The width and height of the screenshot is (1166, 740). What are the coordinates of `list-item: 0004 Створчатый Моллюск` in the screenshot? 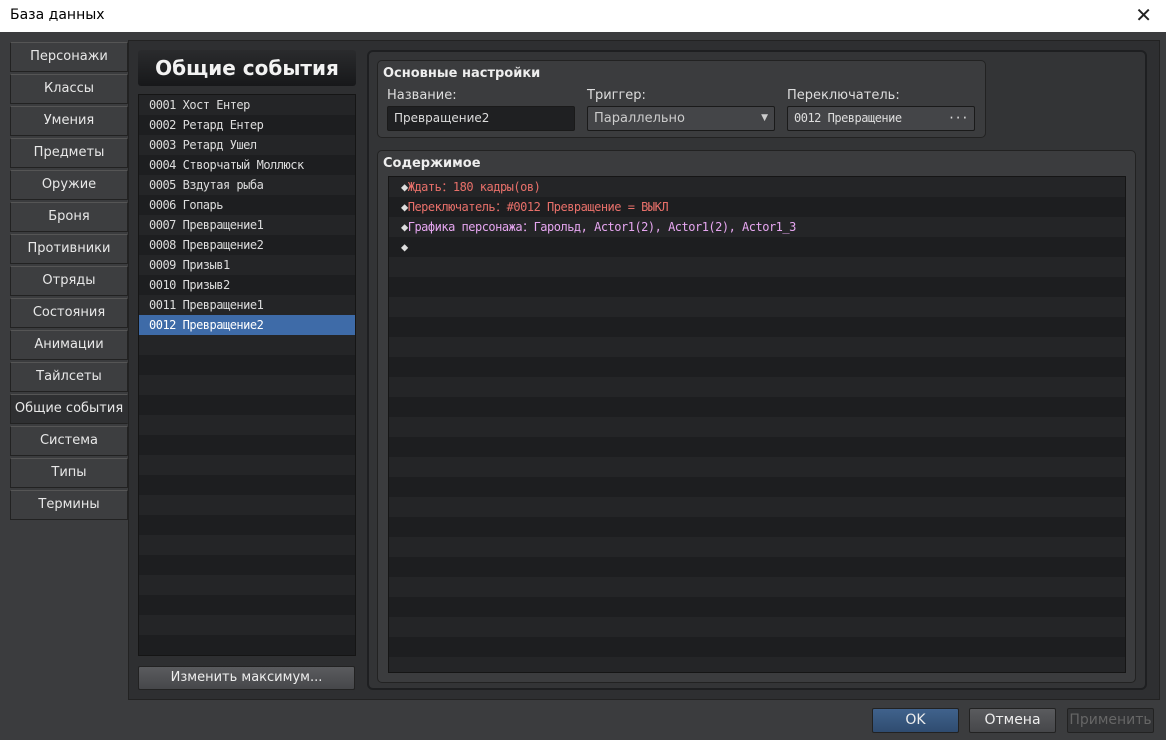 It's located at (247, 165).